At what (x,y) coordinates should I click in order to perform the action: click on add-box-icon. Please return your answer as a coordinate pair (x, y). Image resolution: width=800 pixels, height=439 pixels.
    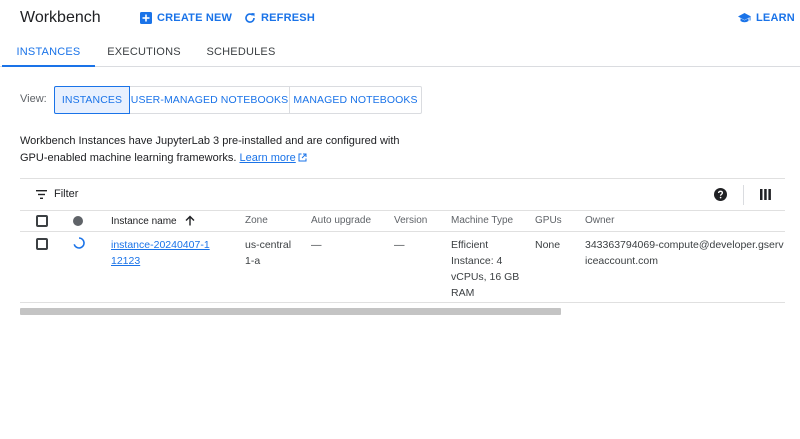
    Looking at the image, I should click on (146, 18).